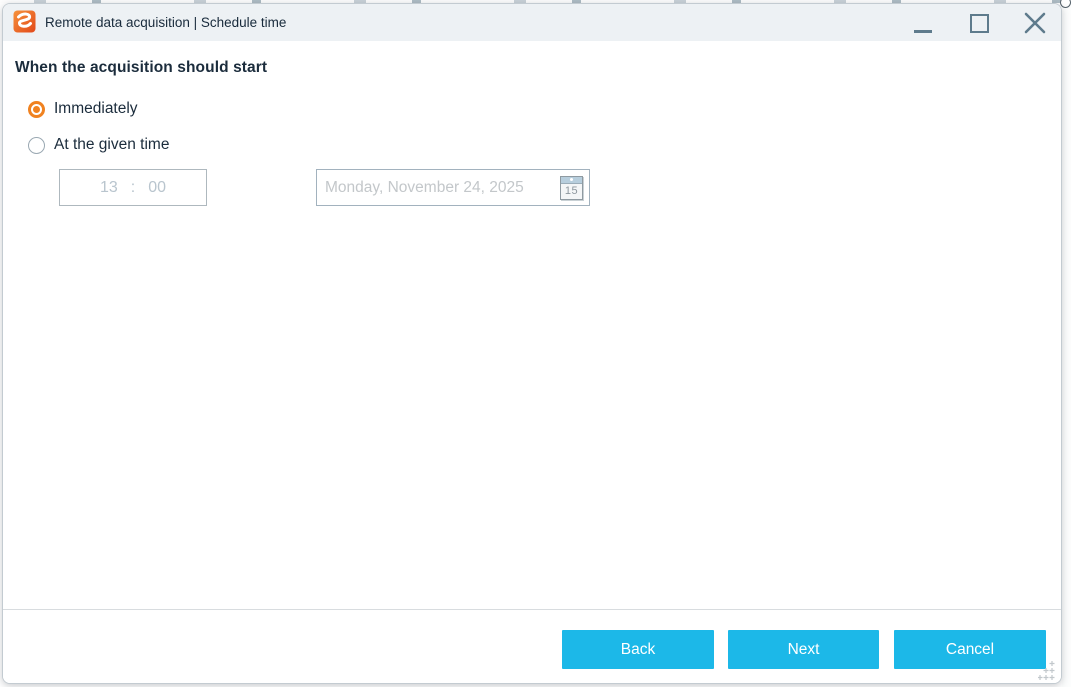  I want to click on date-picker-input: Monday, November 24, 2025 15, so click(453, 187).